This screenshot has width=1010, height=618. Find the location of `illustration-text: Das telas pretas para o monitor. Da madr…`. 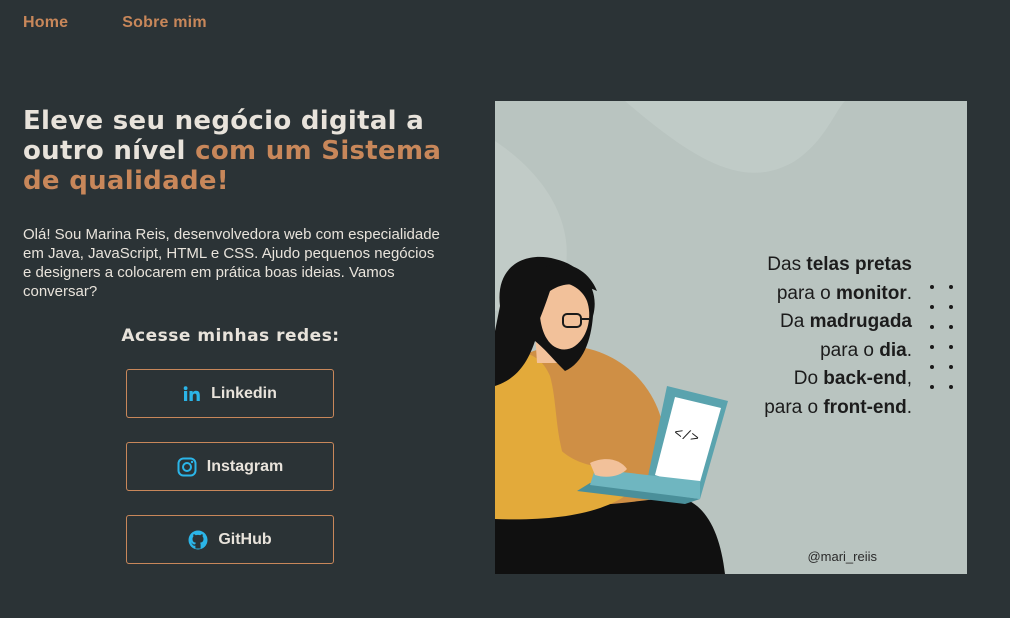

illustration-text: Das telas pretas para o monitor. Da madr… is located at coordinates (838, 337).